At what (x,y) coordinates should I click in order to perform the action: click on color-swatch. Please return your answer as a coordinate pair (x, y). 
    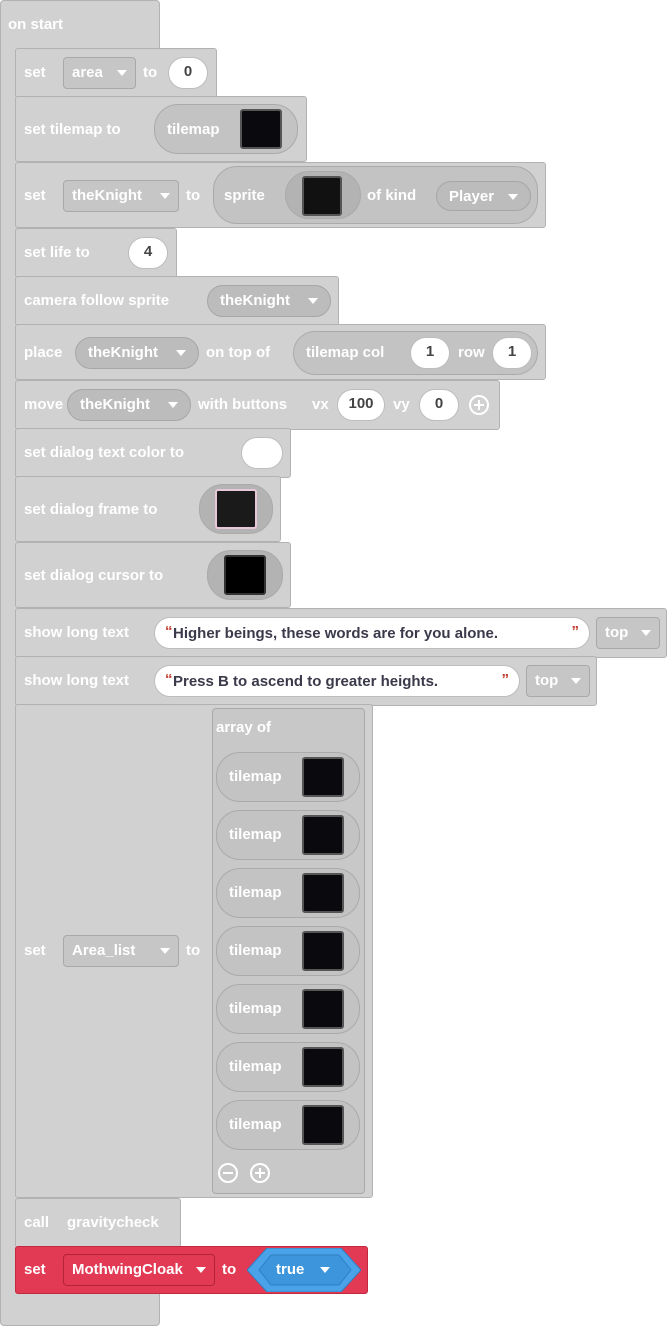
    Looking at the image, I should click on (262, 453).